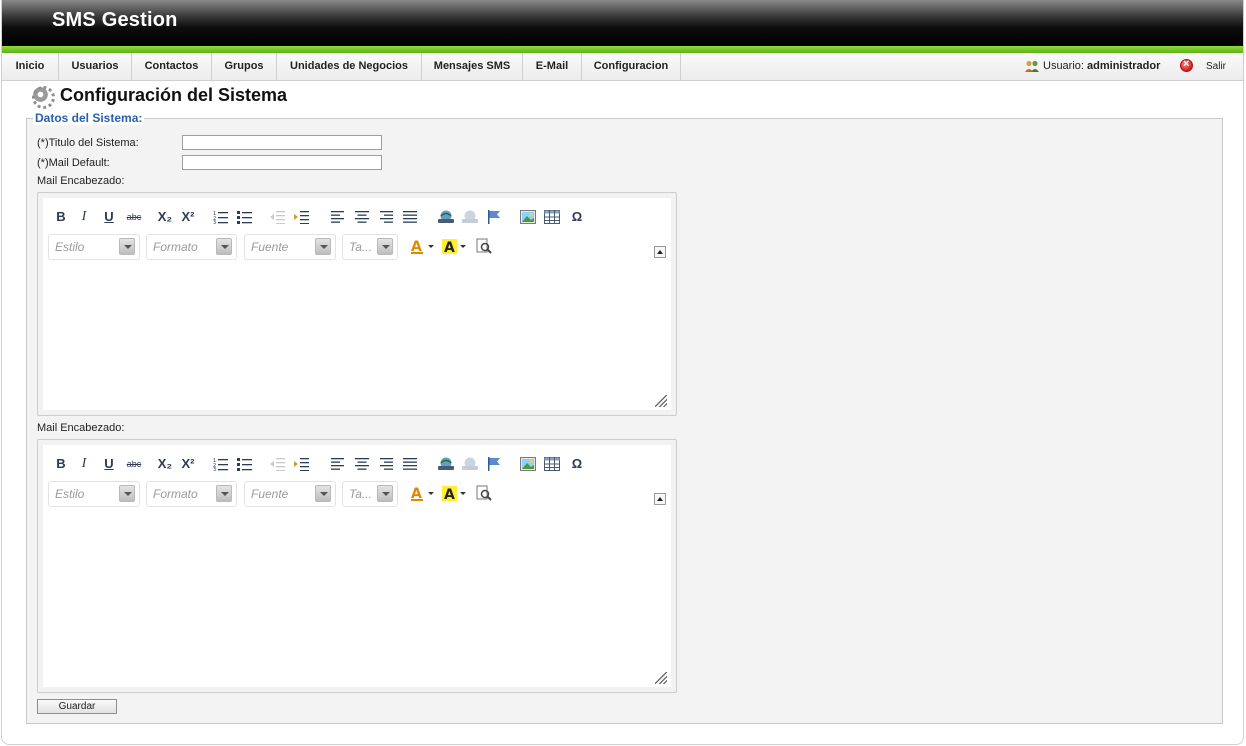 The height and width of the screenshot is (746, 1246). Describe the element at coordinates (631, 66) in the screenshot. I see `nav-item-configuracion: Configuracion` at that location.